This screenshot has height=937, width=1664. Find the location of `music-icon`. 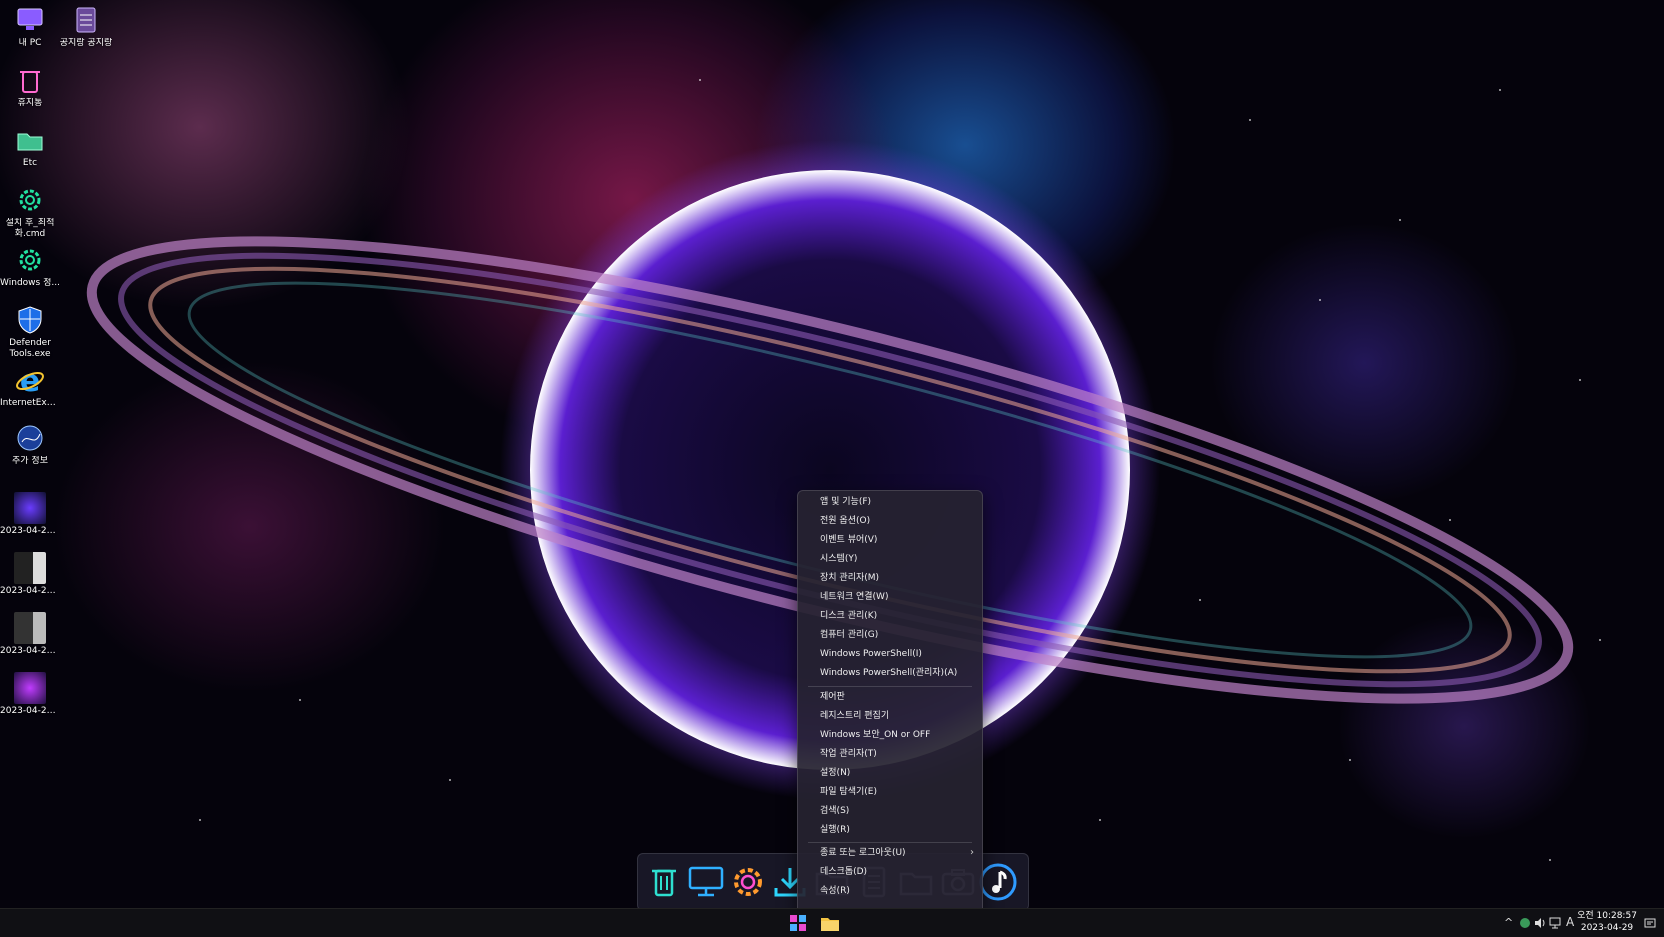

music-icon is located at coordinates (998, 882).